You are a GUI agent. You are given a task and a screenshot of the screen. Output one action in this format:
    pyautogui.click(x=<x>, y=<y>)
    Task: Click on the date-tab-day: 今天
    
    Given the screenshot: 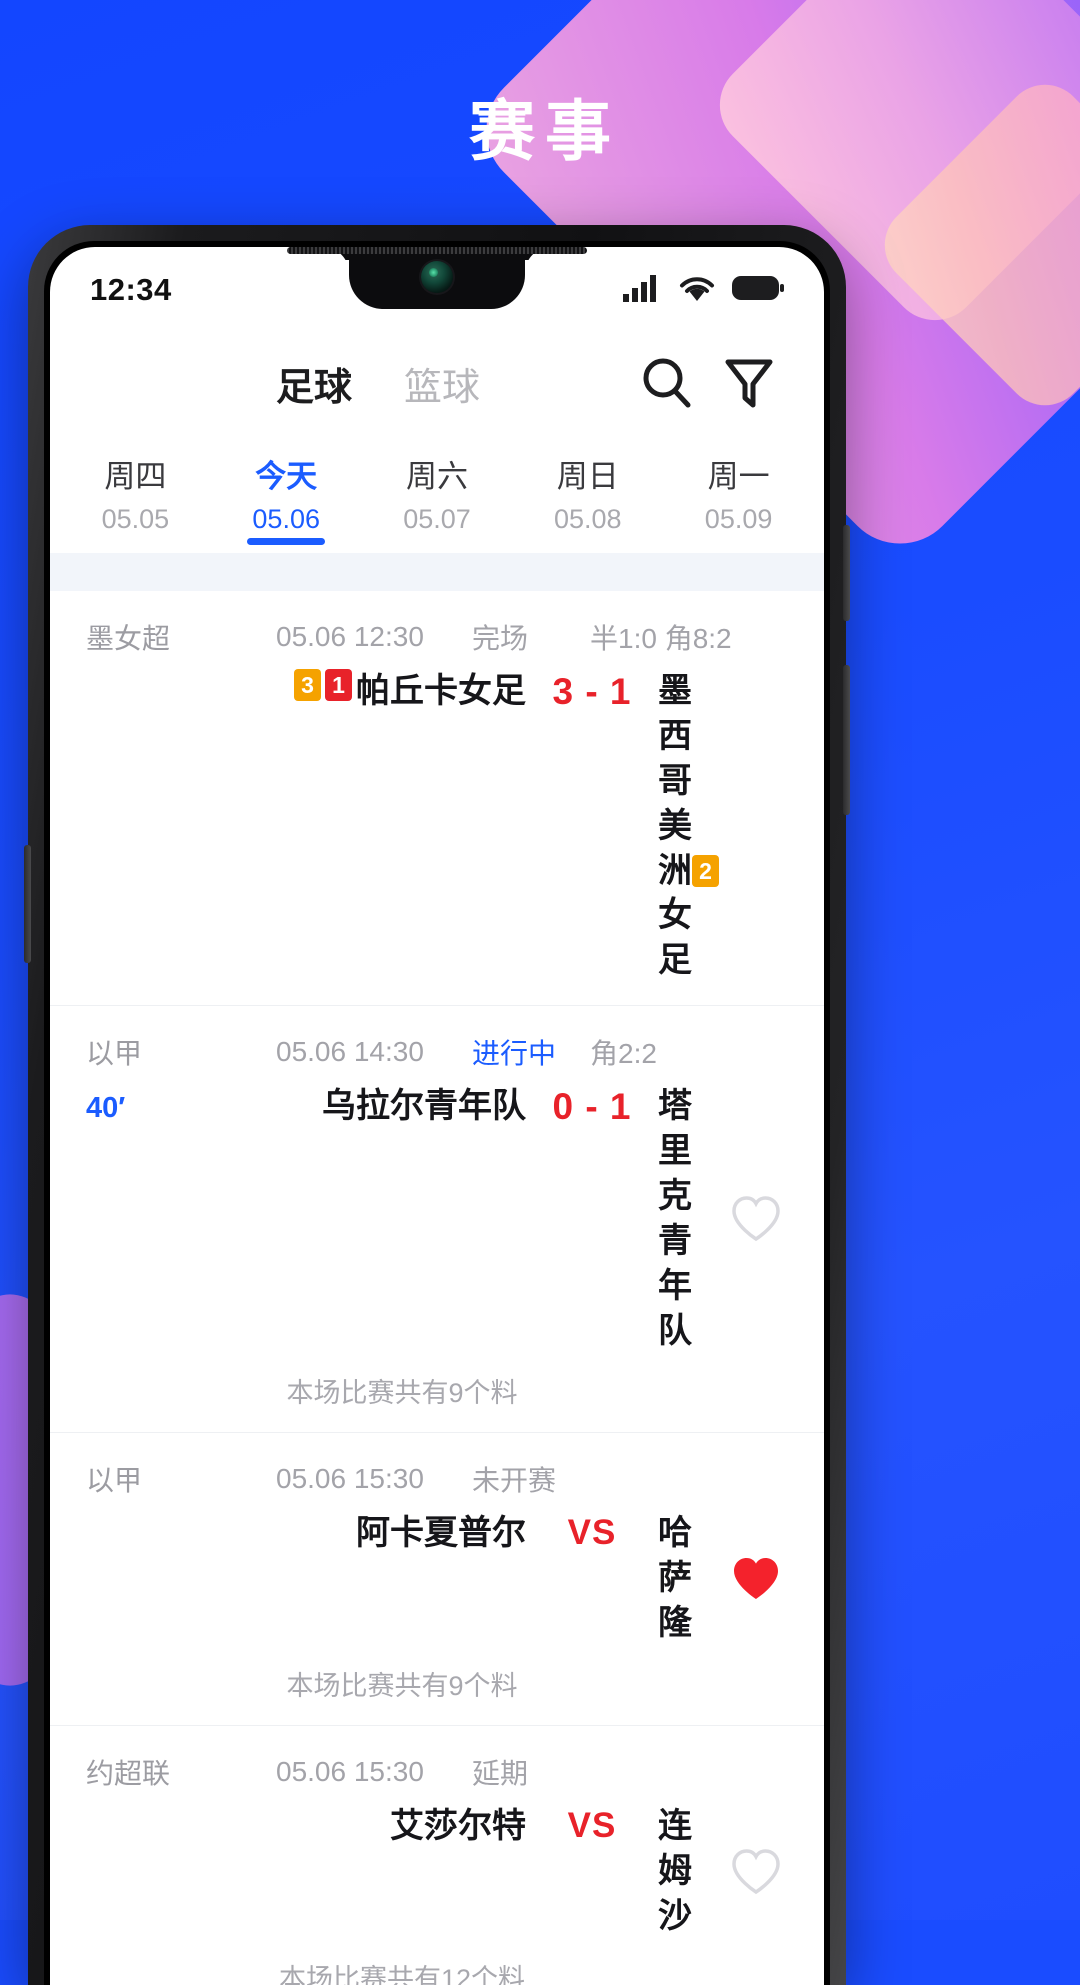 What is the action you would take?
    pyautogui.click(x=286, y=476)
    